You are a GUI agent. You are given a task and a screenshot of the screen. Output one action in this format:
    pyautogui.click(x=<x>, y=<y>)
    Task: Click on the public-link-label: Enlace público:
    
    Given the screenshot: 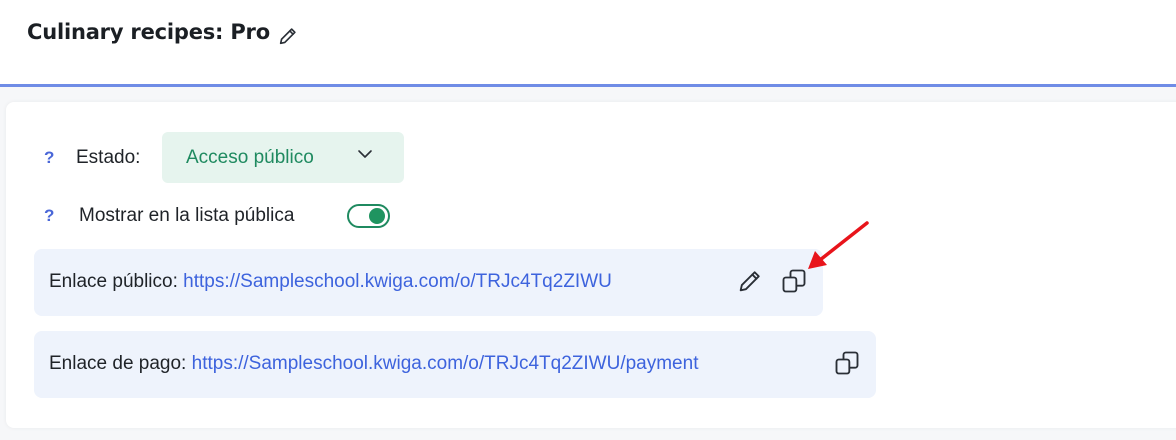 What is the action you would take?
    pyautogui.click(x=113, y=281)
    